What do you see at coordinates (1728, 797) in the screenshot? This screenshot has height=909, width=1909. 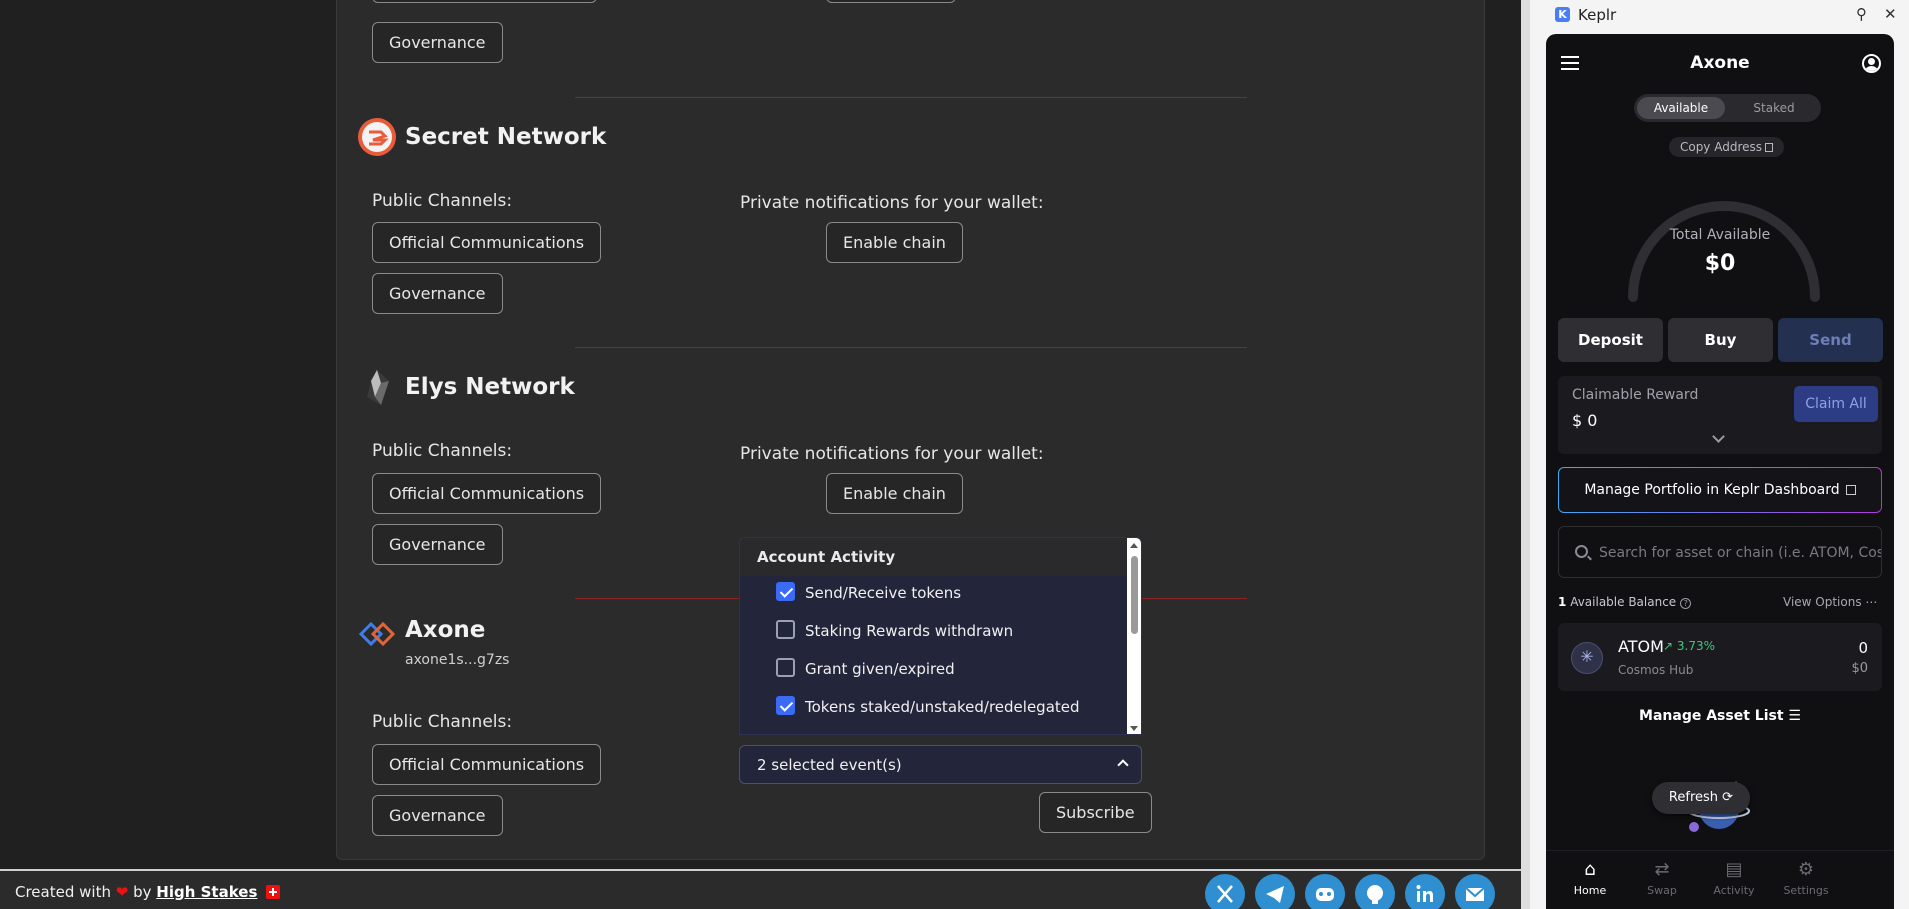 I see `refresh-icon: ⟳` at bounding box center [1728, 797].